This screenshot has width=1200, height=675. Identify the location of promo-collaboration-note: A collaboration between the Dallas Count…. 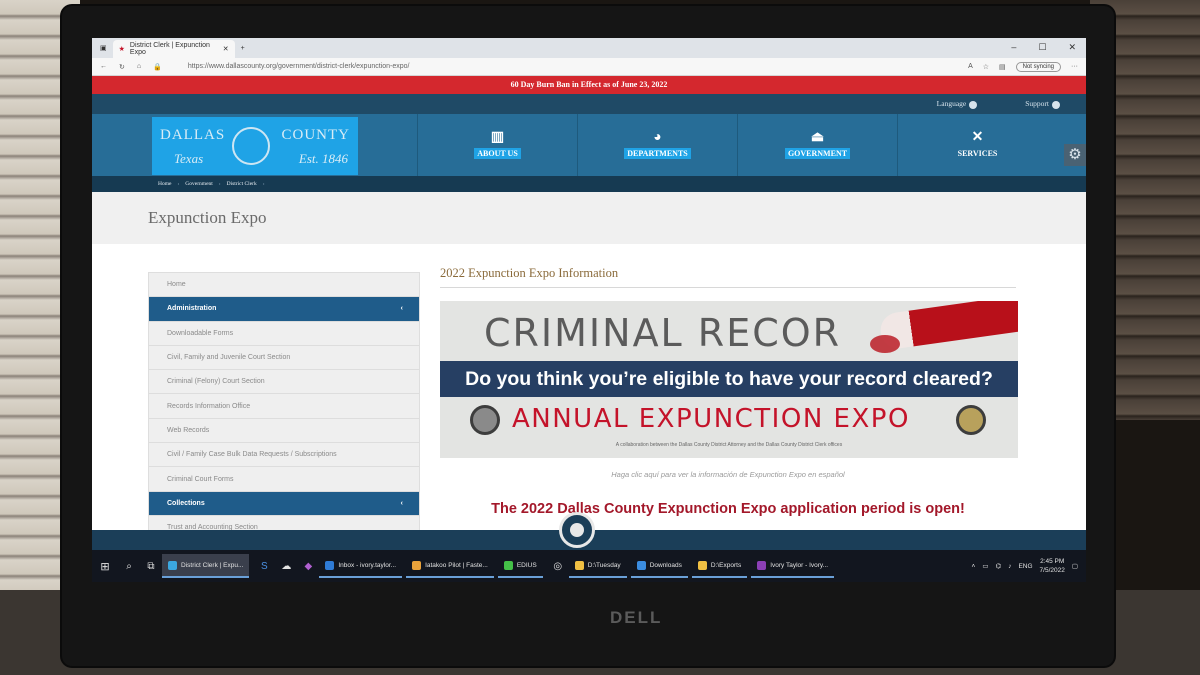
(729, 445).